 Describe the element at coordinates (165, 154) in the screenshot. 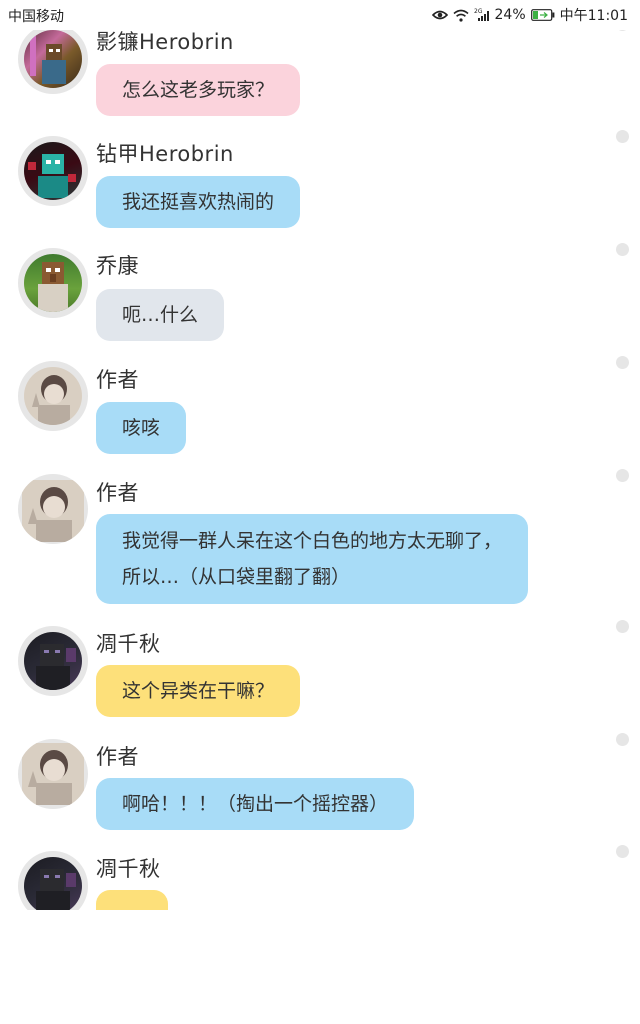

I see `sender-name: 钻甲Herobrin` at that location.